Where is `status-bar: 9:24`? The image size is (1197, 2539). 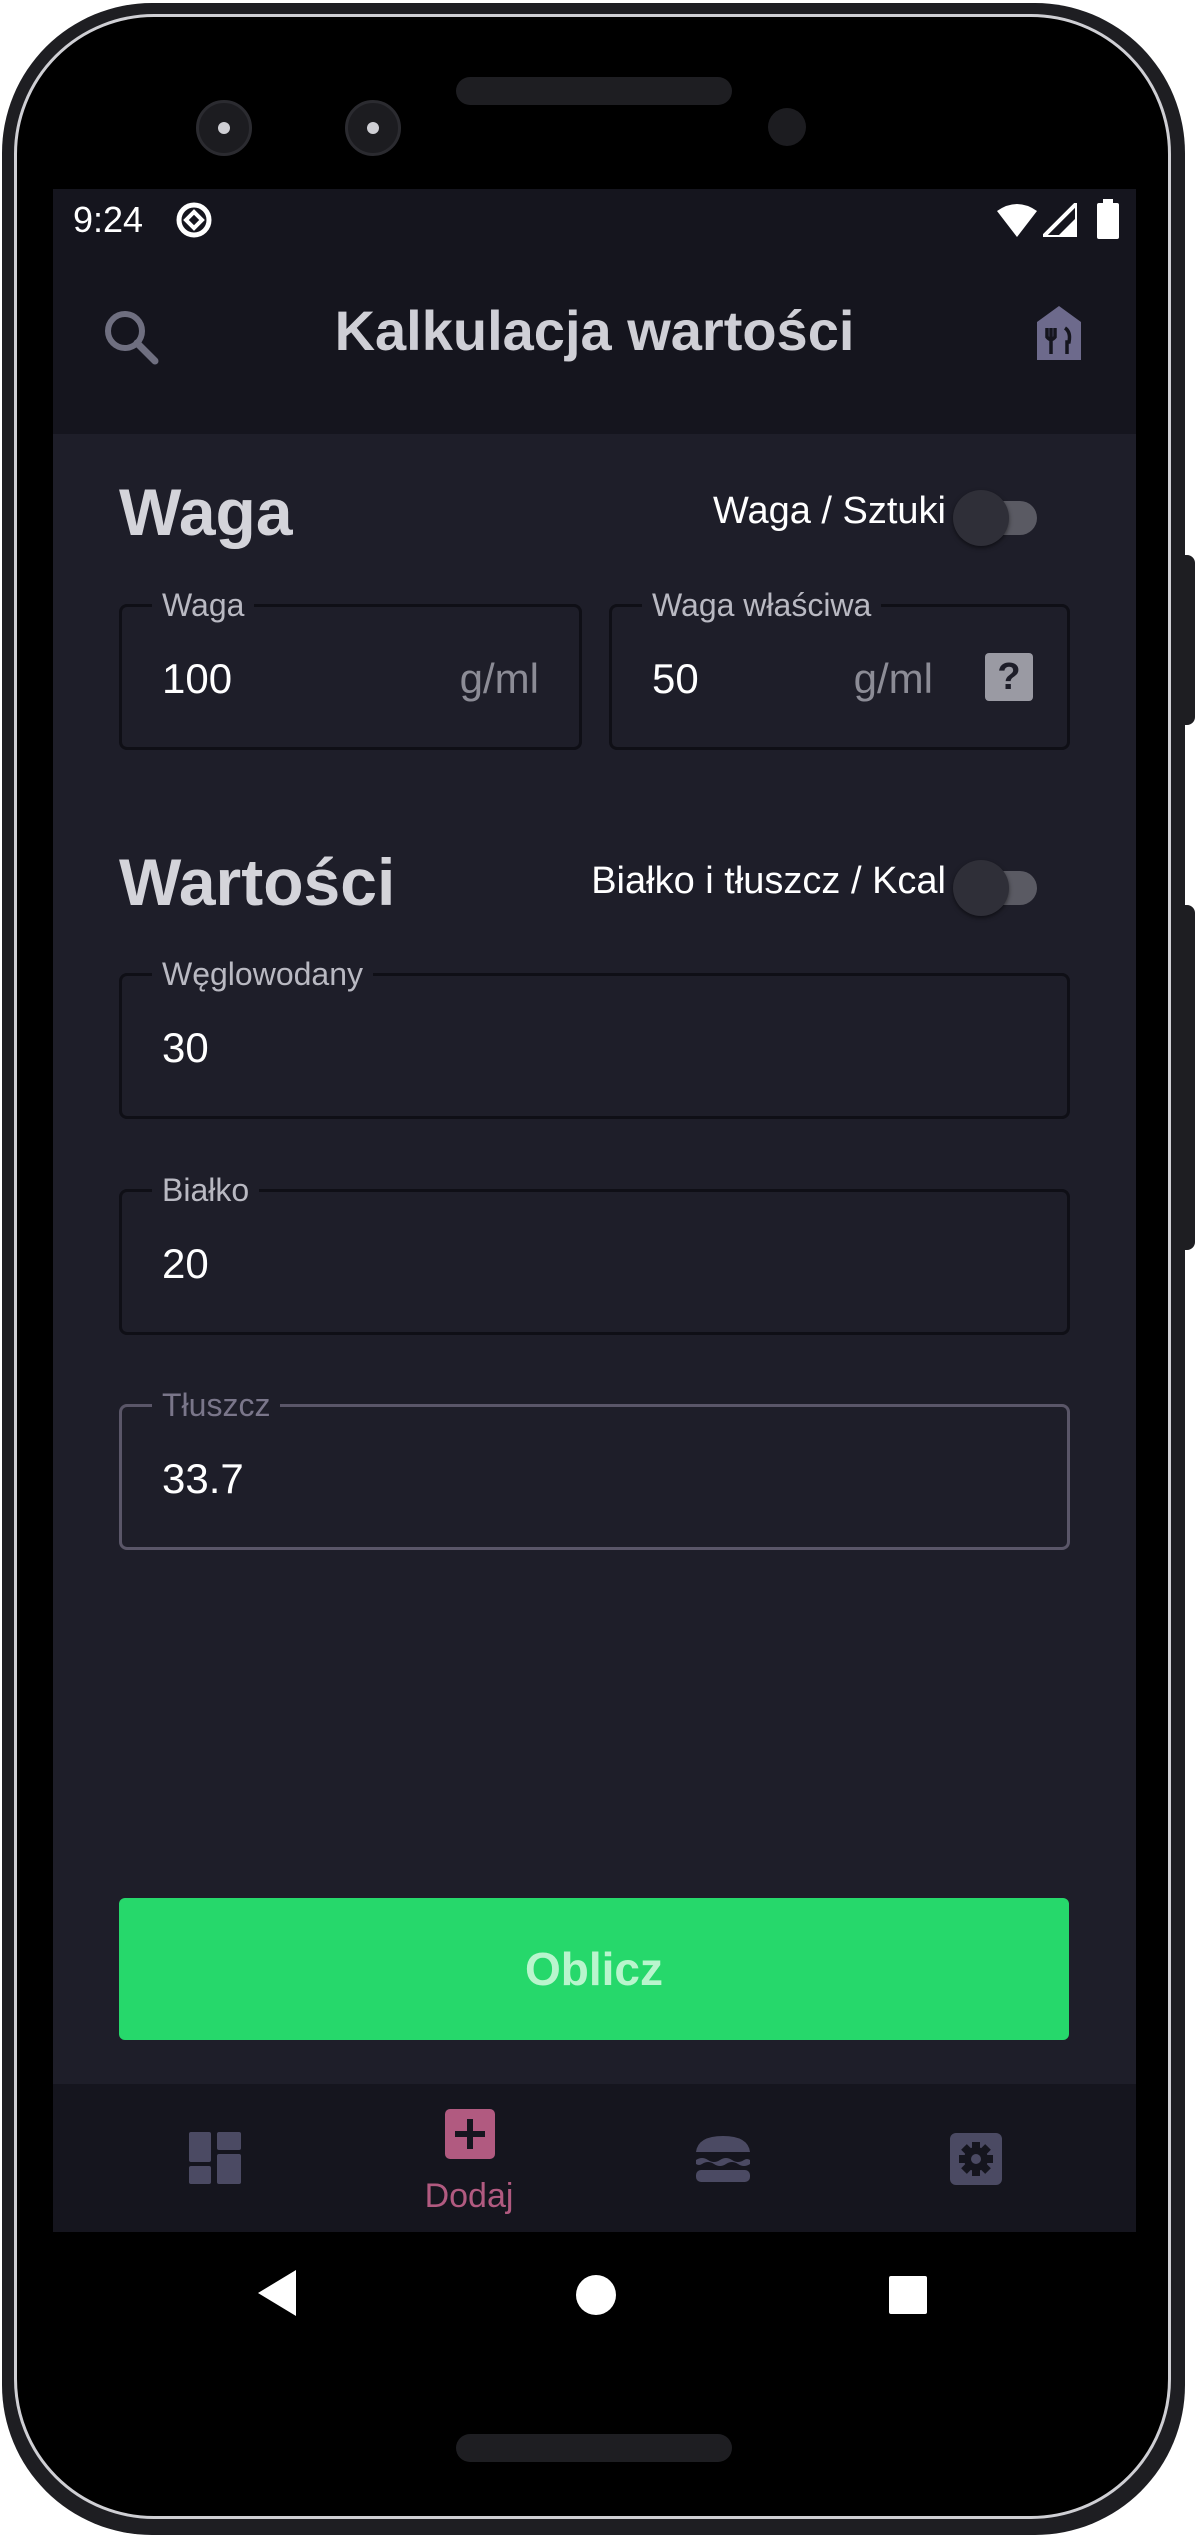
status-bar: 9:24 is located at coordinates (594, 220).